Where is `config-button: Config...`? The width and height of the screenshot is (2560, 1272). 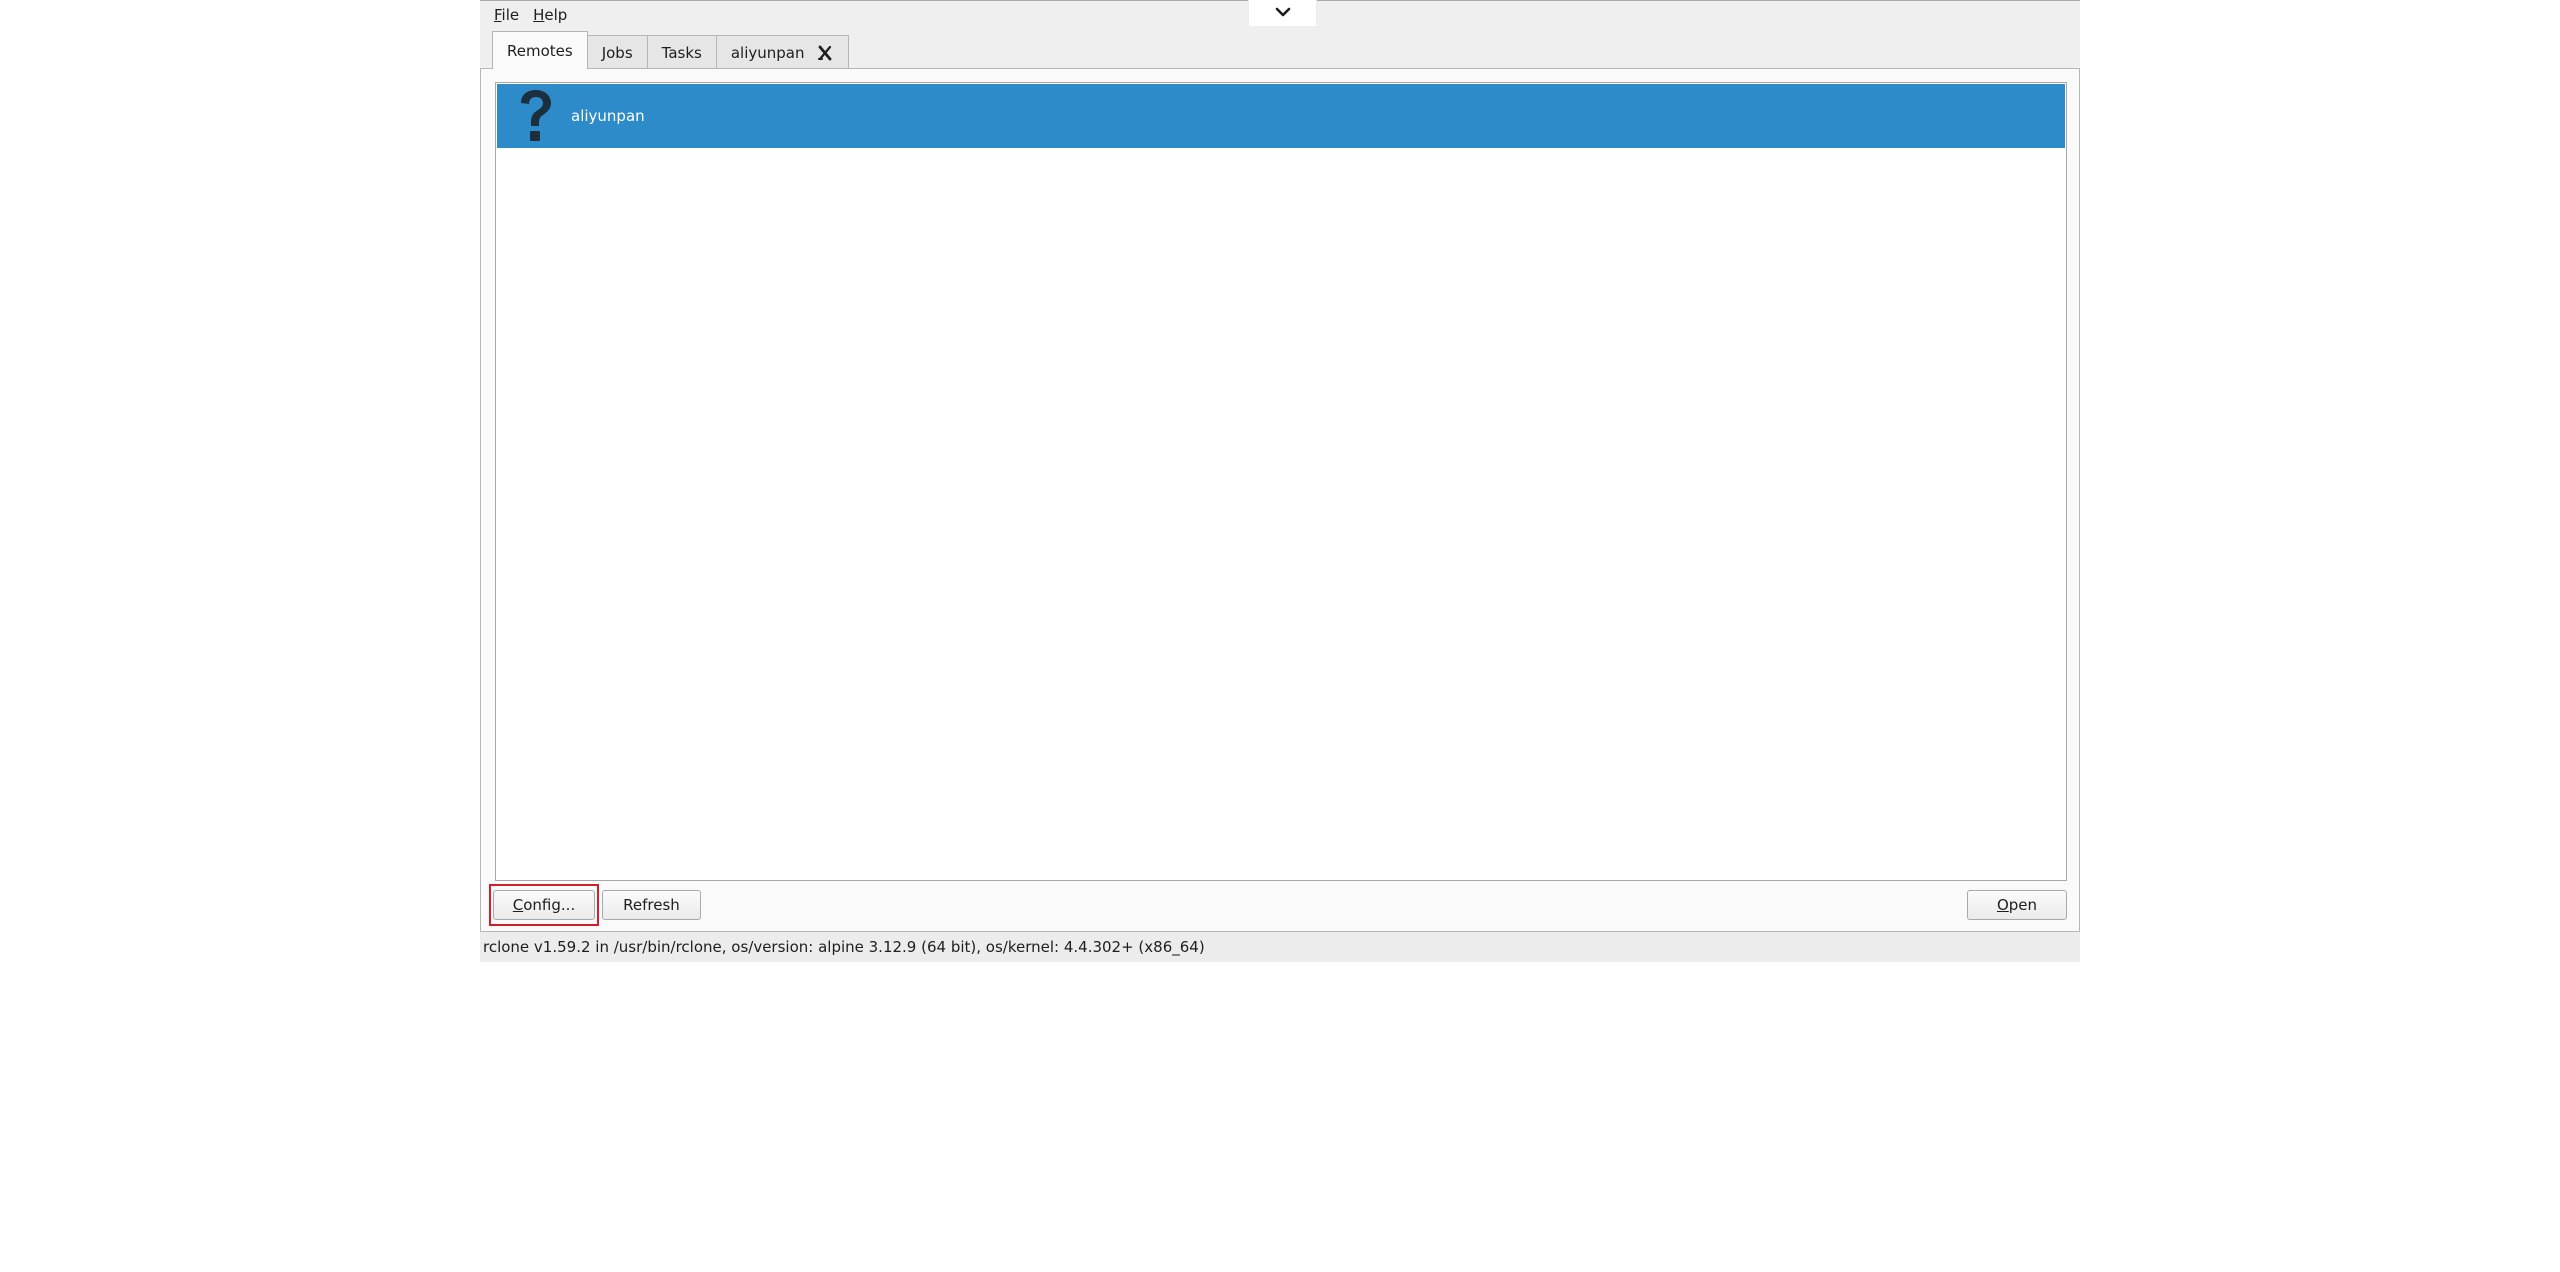
config-button: Config... is located at coordinates (544, 905).